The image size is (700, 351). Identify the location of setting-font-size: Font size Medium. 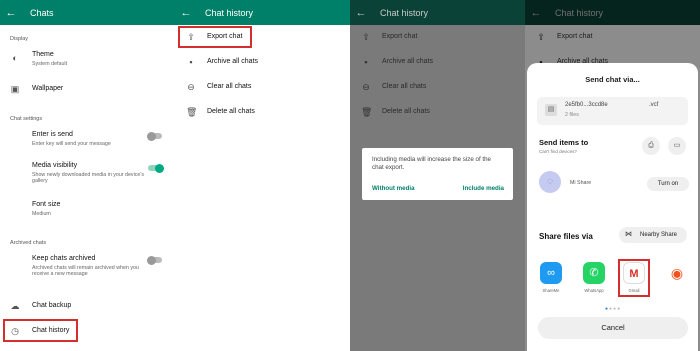
(87, 209).